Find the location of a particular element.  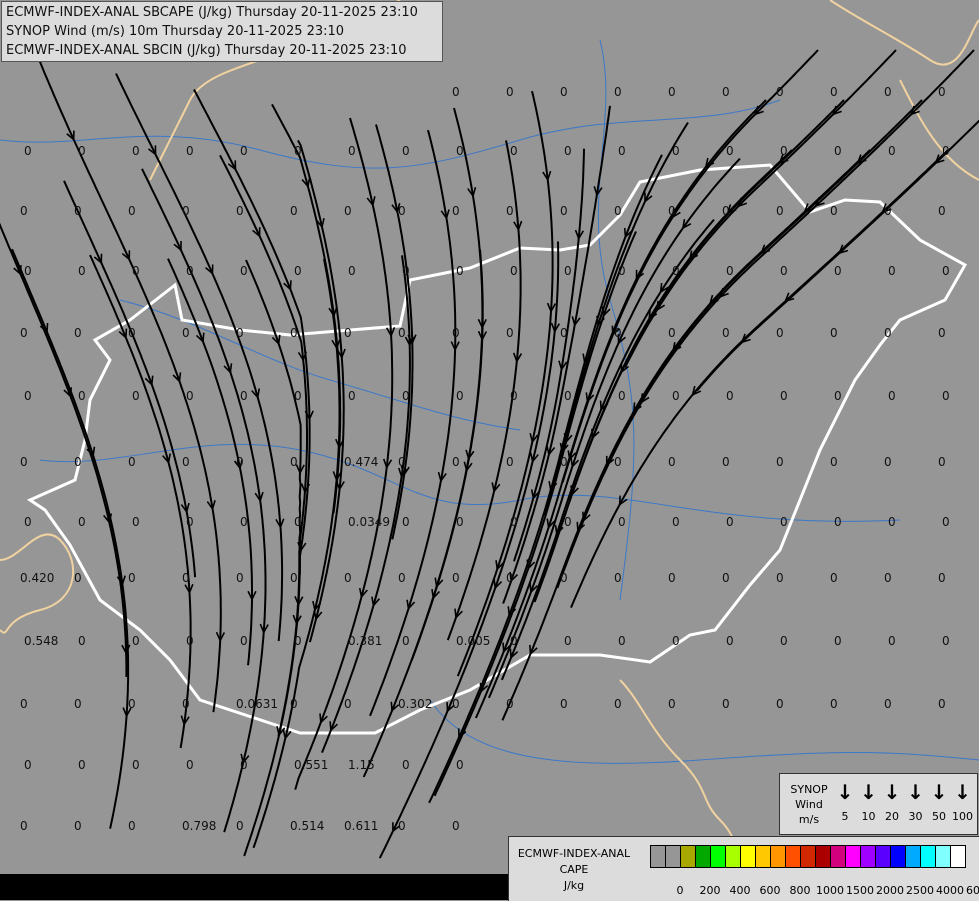

cape-value-label: 0.514 is located at coordinates (307, 826).